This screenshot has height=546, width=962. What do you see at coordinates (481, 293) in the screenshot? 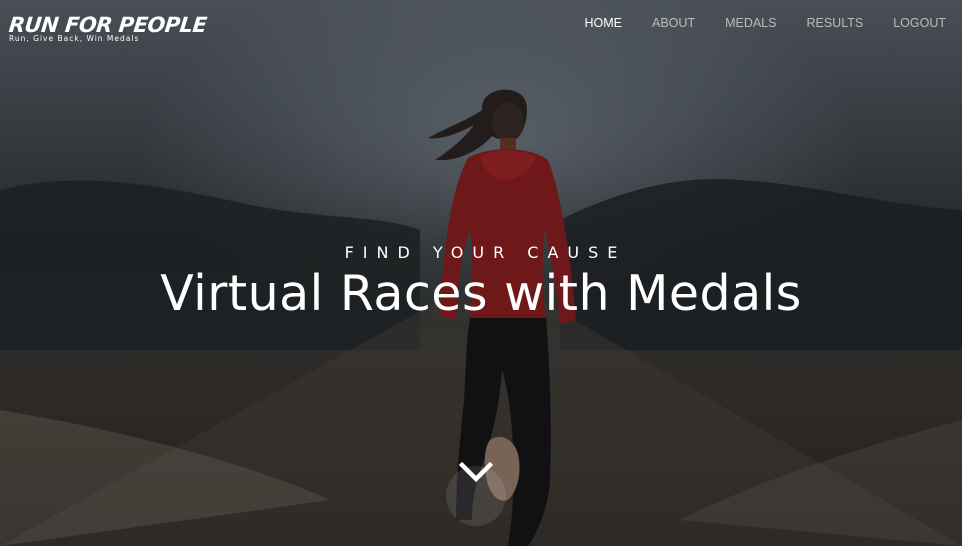
I see `hero-headline: Virtual Races with Medals` at bounding box center [481, 293].